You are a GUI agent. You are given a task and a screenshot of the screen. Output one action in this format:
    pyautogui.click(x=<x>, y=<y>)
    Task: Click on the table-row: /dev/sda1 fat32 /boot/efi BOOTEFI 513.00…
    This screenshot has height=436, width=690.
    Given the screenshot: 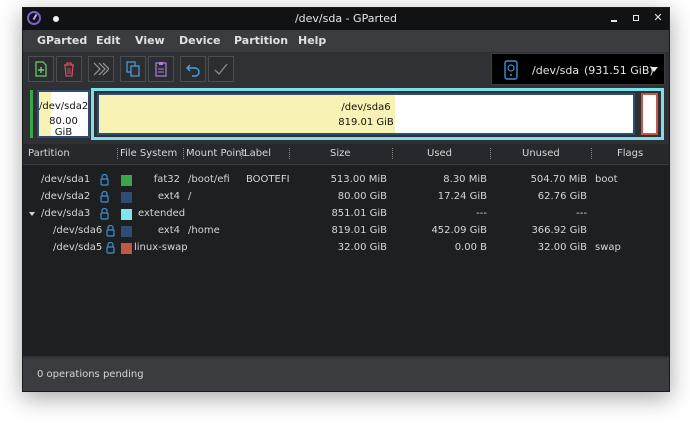 What is the action you would take?
    pyautogui.click(x=346, y=180)
    